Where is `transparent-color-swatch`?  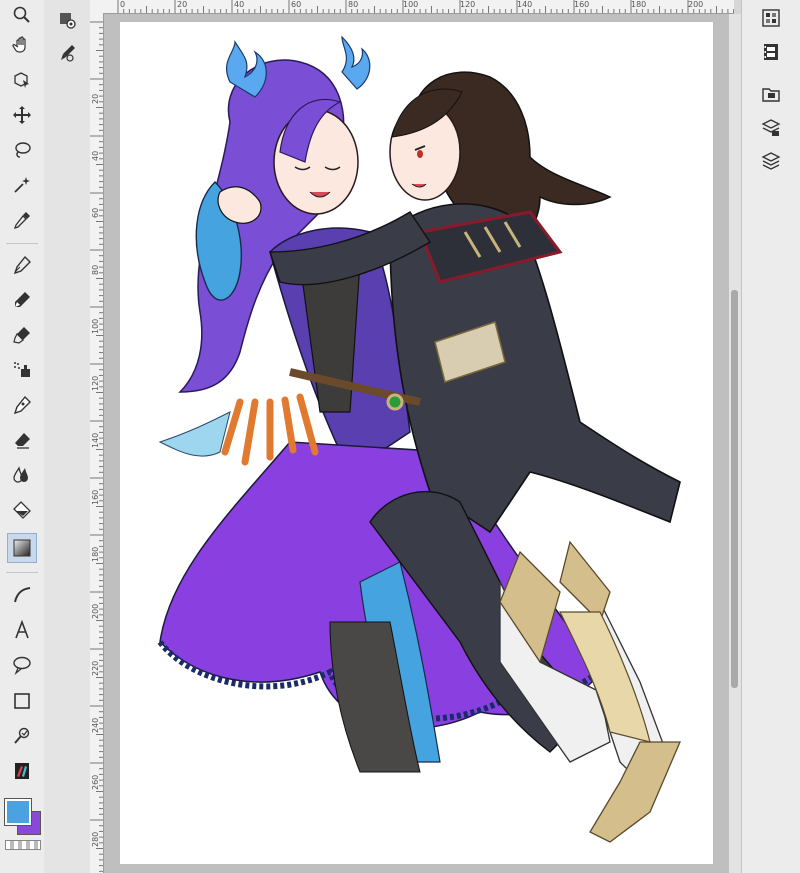
transparent-color-swatch is located at coordinates (23, 845).